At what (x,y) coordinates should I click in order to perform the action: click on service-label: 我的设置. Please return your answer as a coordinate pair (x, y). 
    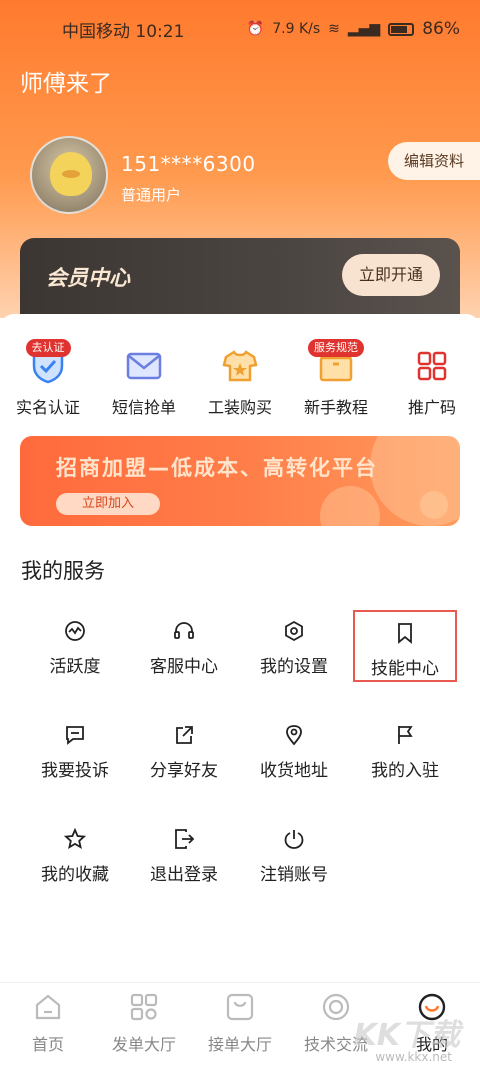
    Looking at the image, I should click on (294, 667).